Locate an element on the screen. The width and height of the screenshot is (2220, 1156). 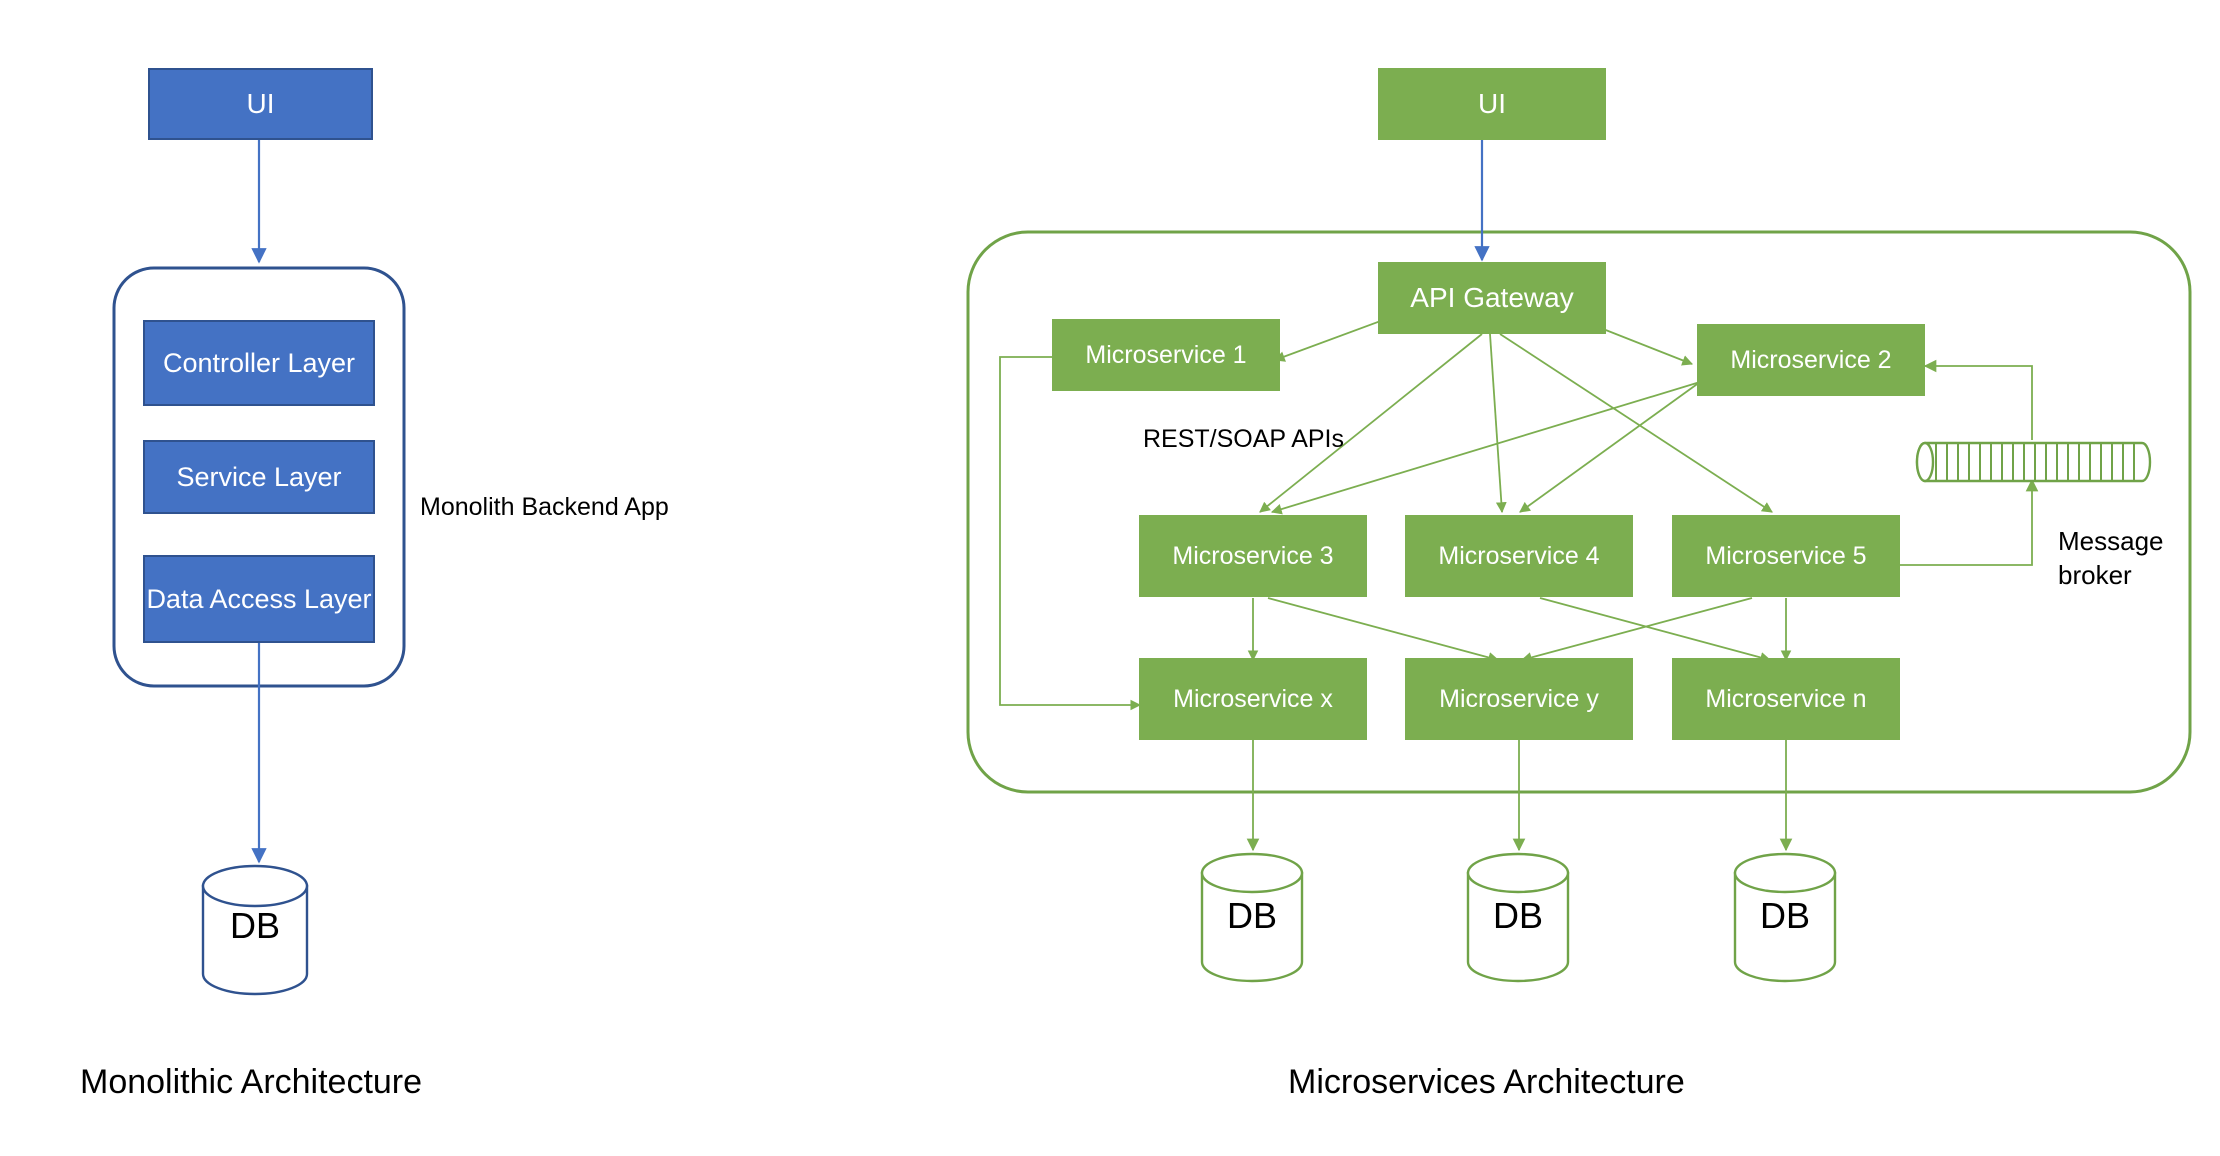
api-gateway-label: API Gateway is located at coordinates (1492, 298).